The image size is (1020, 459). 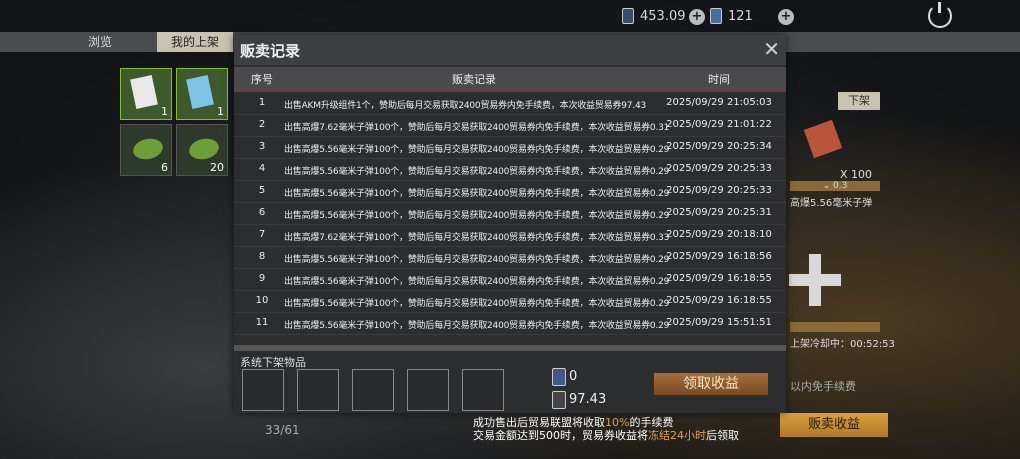 I want to click on notice-text: 后领取, so click(x=722, y=435).